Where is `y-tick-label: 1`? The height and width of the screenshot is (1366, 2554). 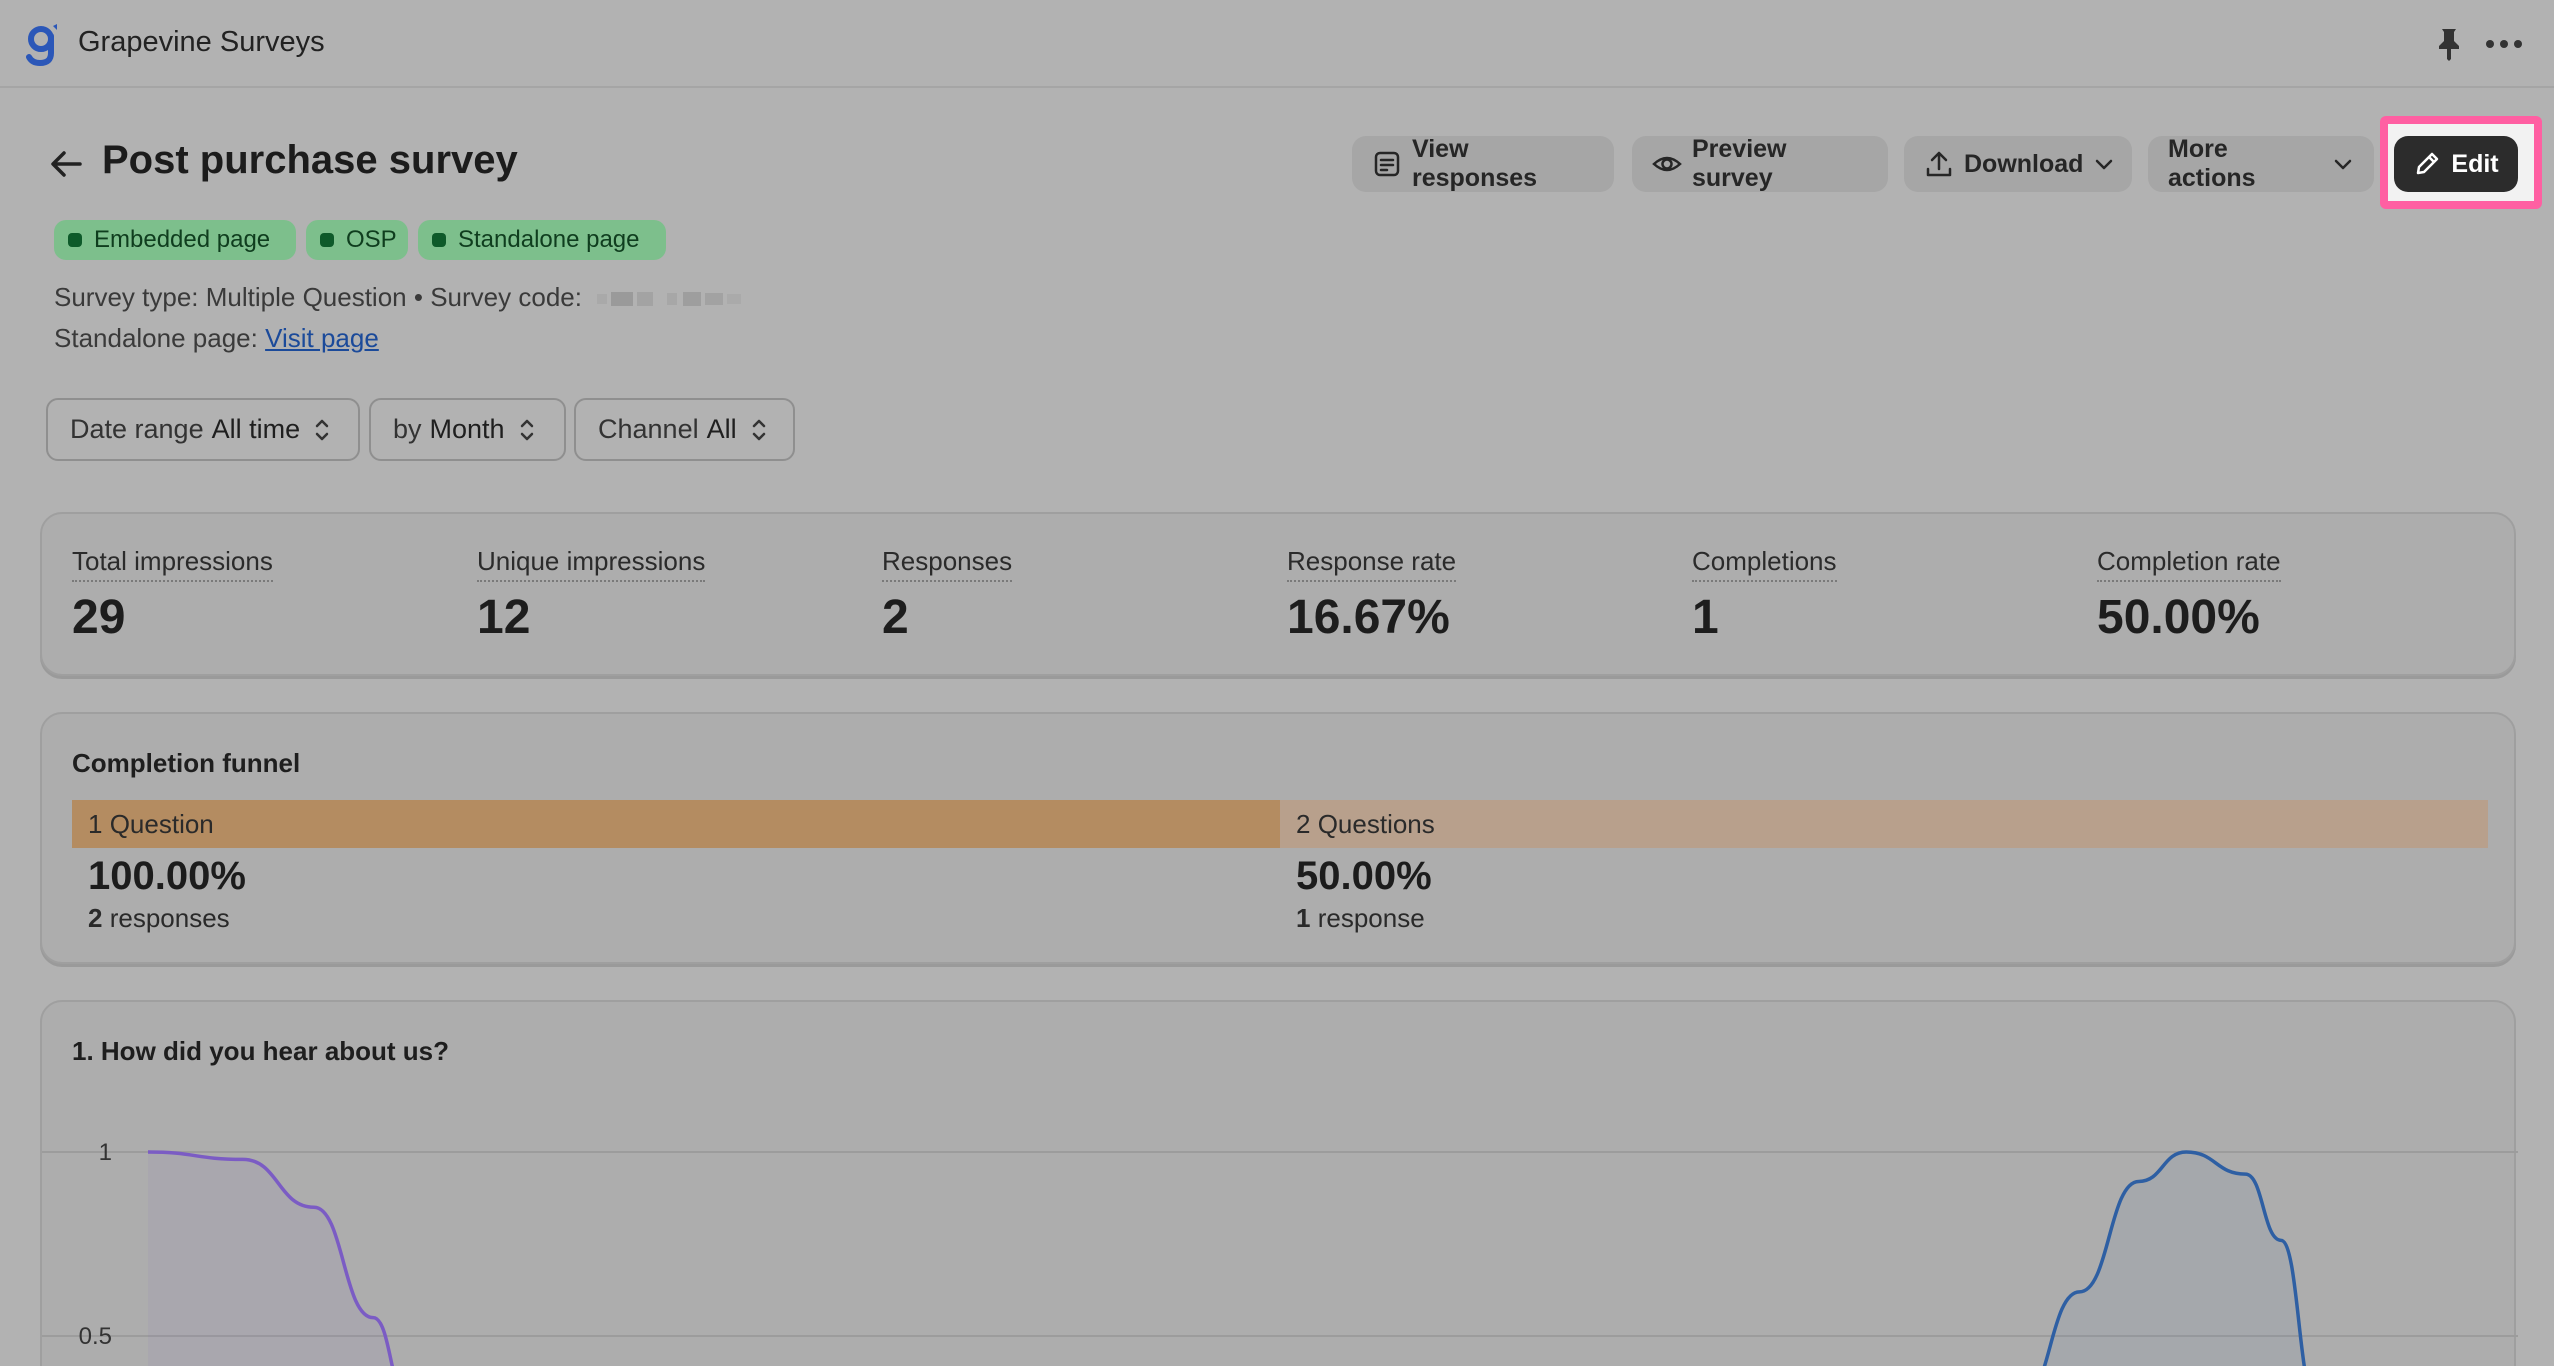
y-tick-label: 1 is located at coordinates (105, 1152).